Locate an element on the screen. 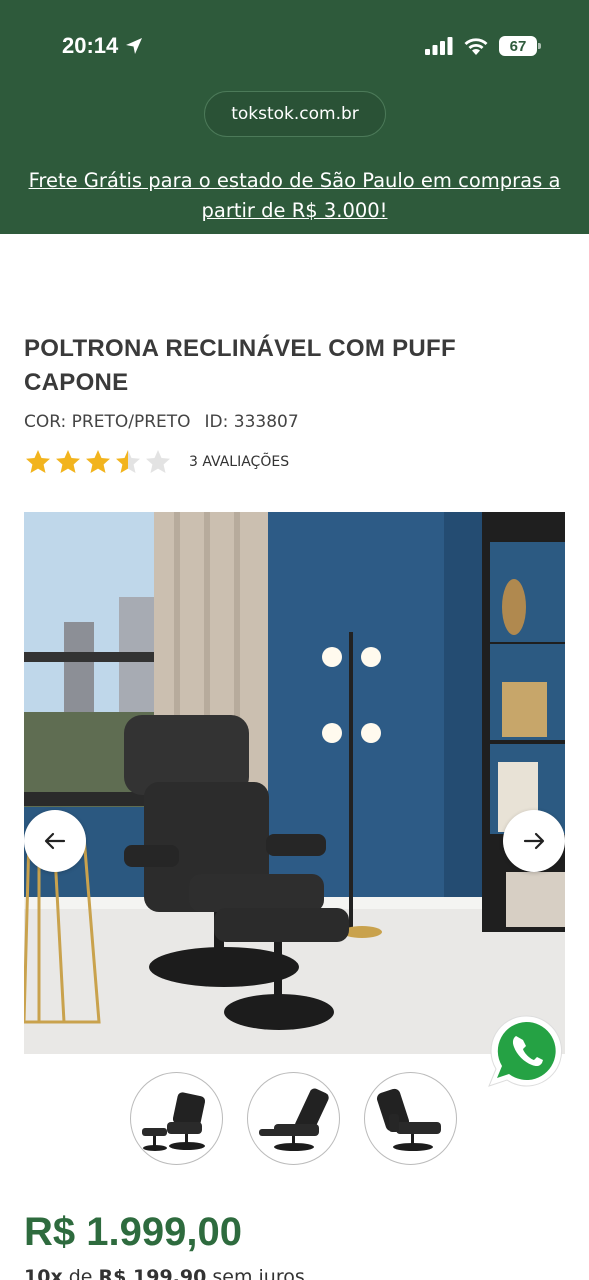 The height and width of the screenshot is (1280, 589). installments-suffix: sem juros is located at coordinates (258, 1273).